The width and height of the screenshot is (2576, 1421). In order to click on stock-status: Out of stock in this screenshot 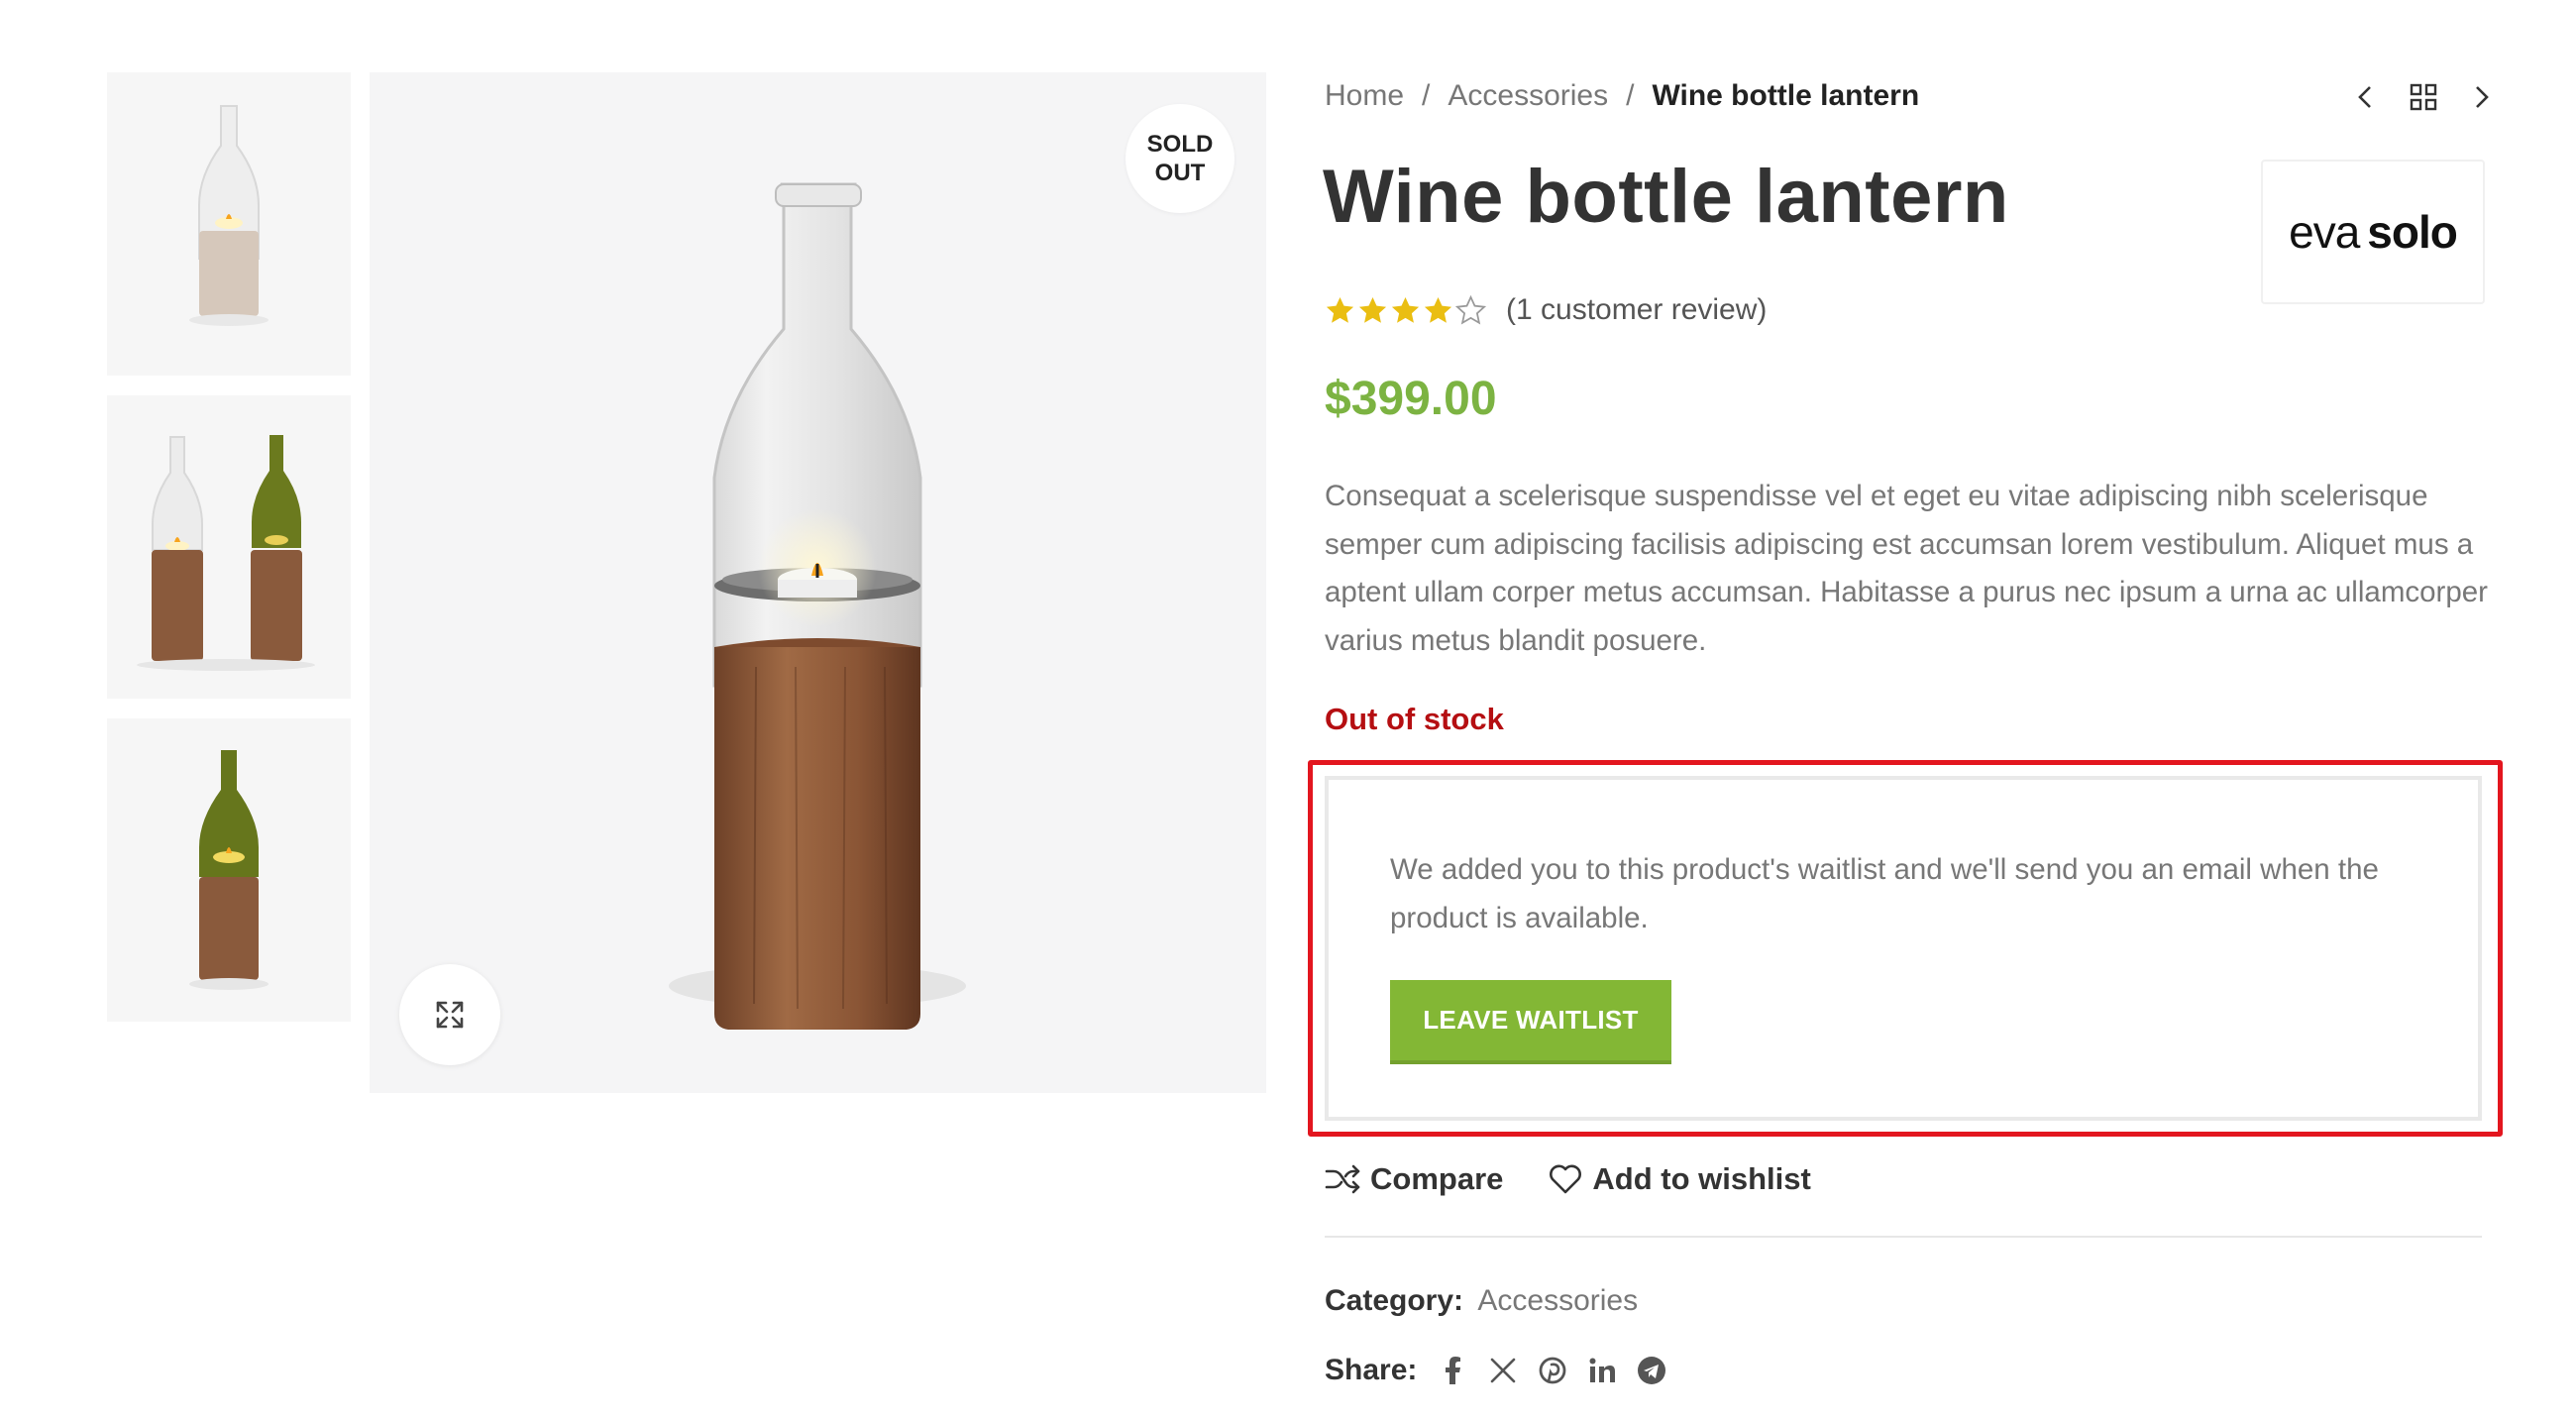, I will do `click(1414, 719)`.